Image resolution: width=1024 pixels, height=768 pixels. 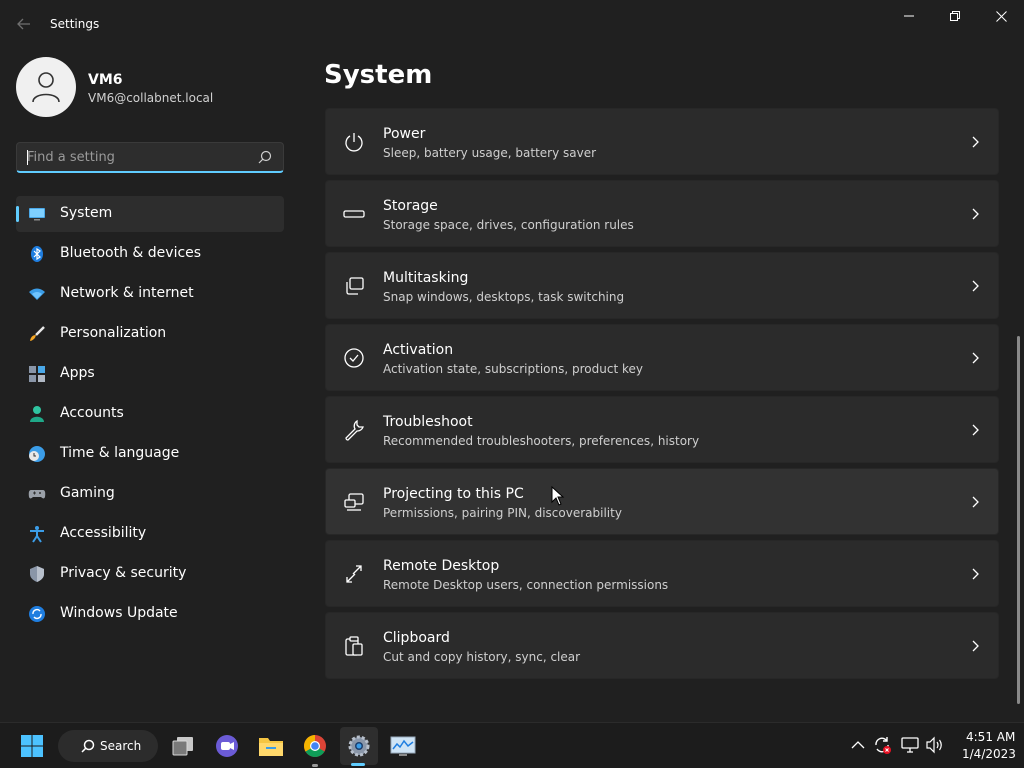 What do you see at coordinates (131, 253) in the screenshot?
I see `sidebar-item-label: Bluetooth & devices` at bounding box center [131, 253].